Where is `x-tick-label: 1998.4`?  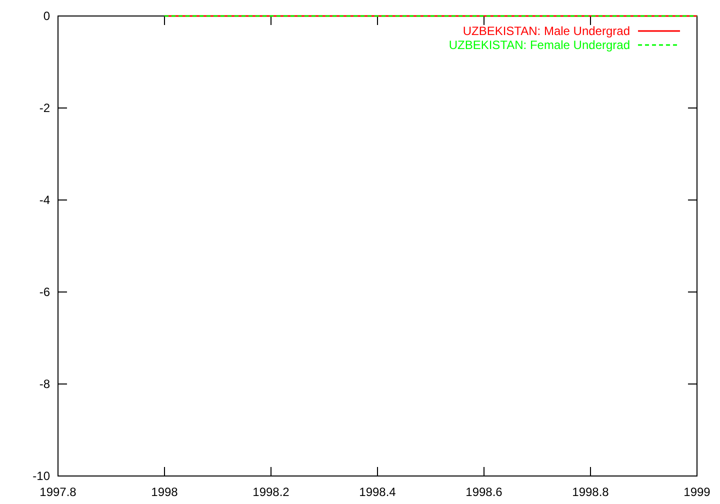
x-tick-label: 1998.4 is located at coordinates (377, 492).